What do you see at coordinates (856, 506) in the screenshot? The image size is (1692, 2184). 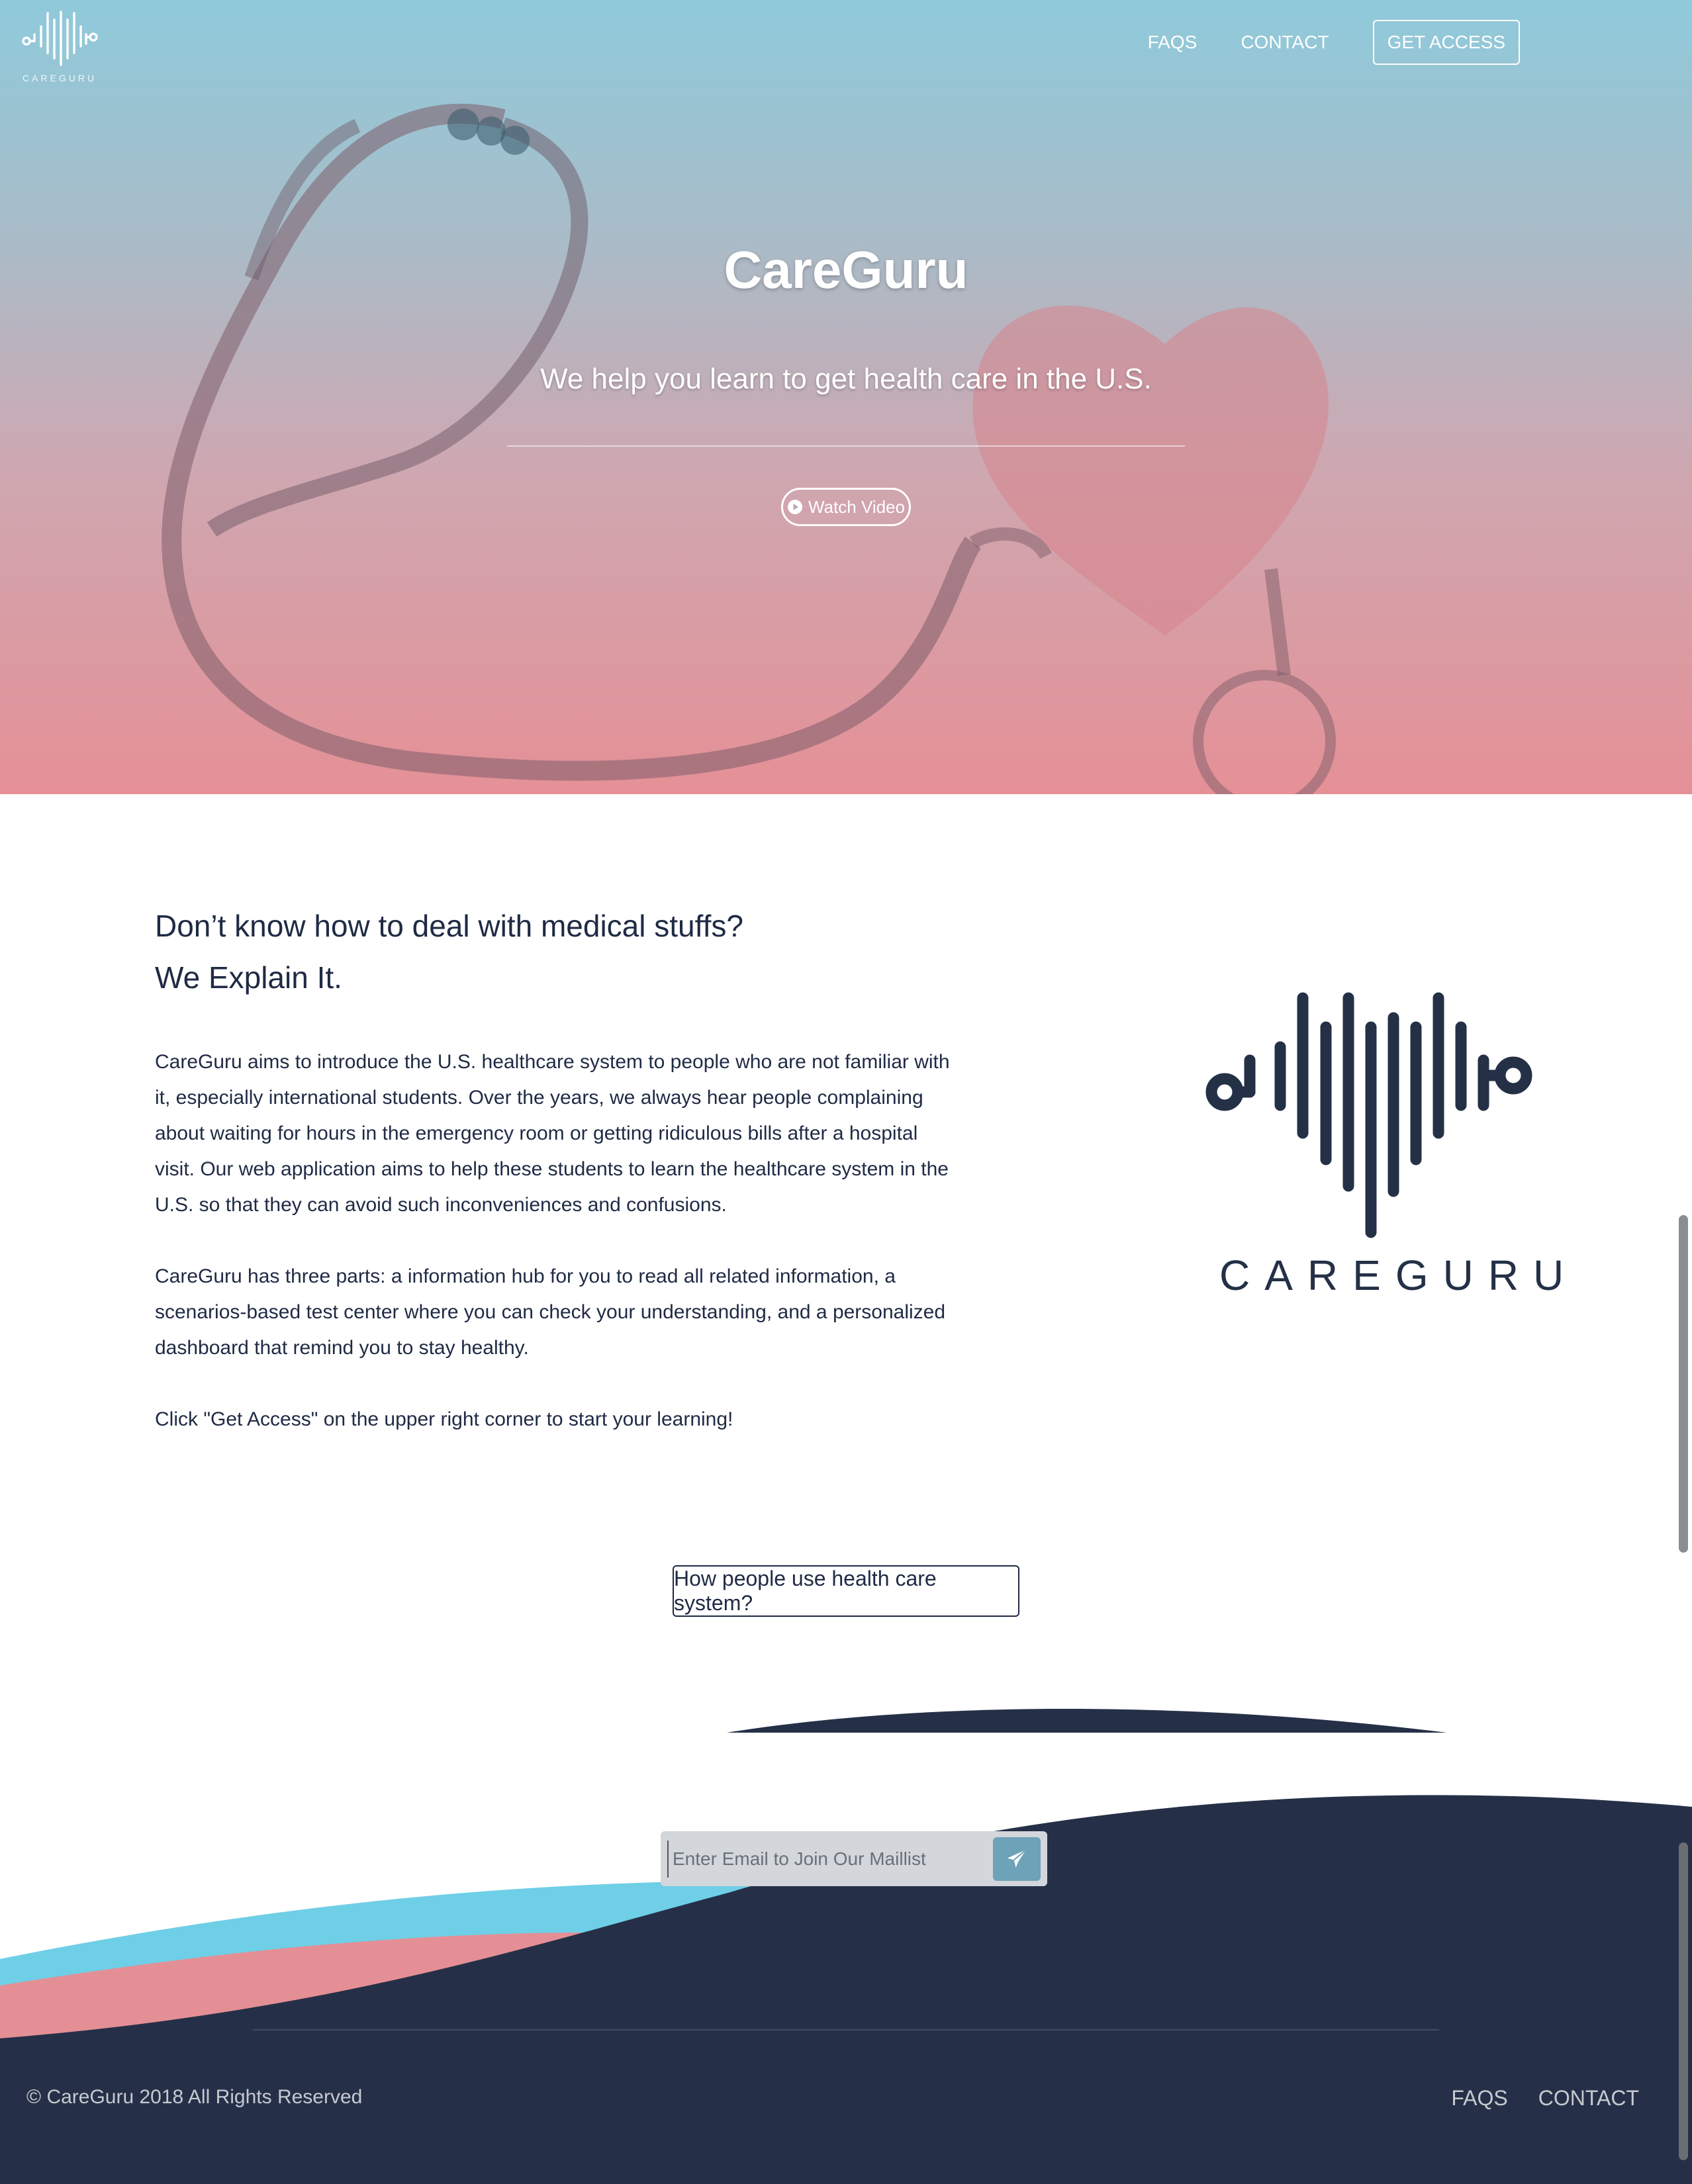 I see `watch-video-label: Watch Video` at bounding box center [856, 506].